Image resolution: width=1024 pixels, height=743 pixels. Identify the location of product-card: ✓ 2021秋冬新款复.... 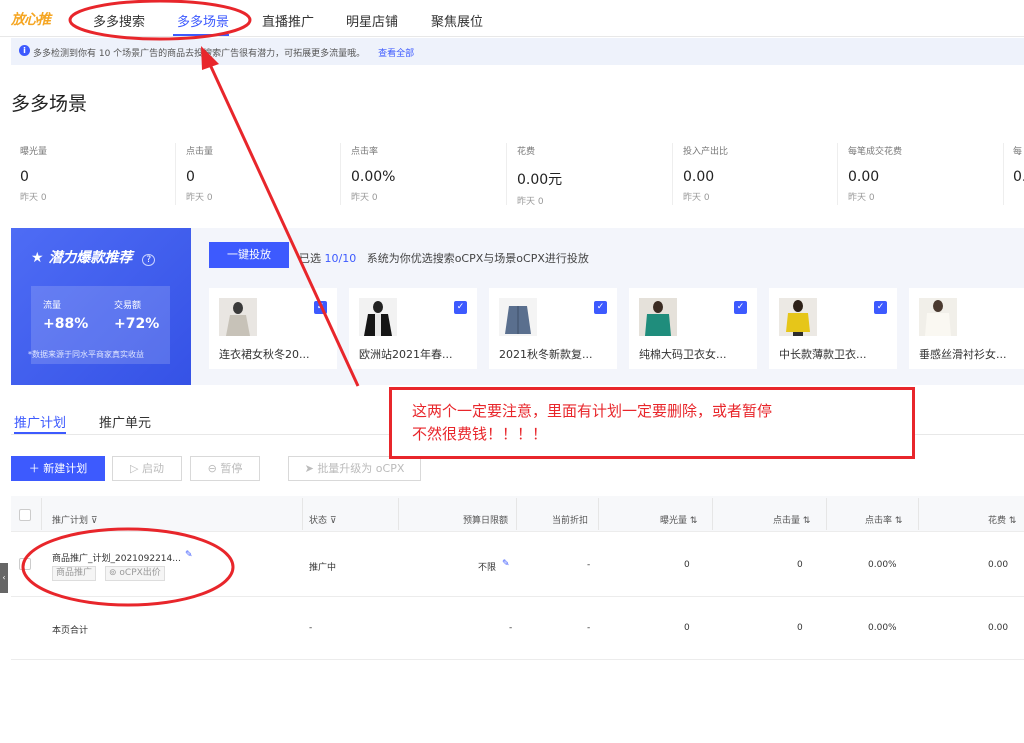
(553, 328).